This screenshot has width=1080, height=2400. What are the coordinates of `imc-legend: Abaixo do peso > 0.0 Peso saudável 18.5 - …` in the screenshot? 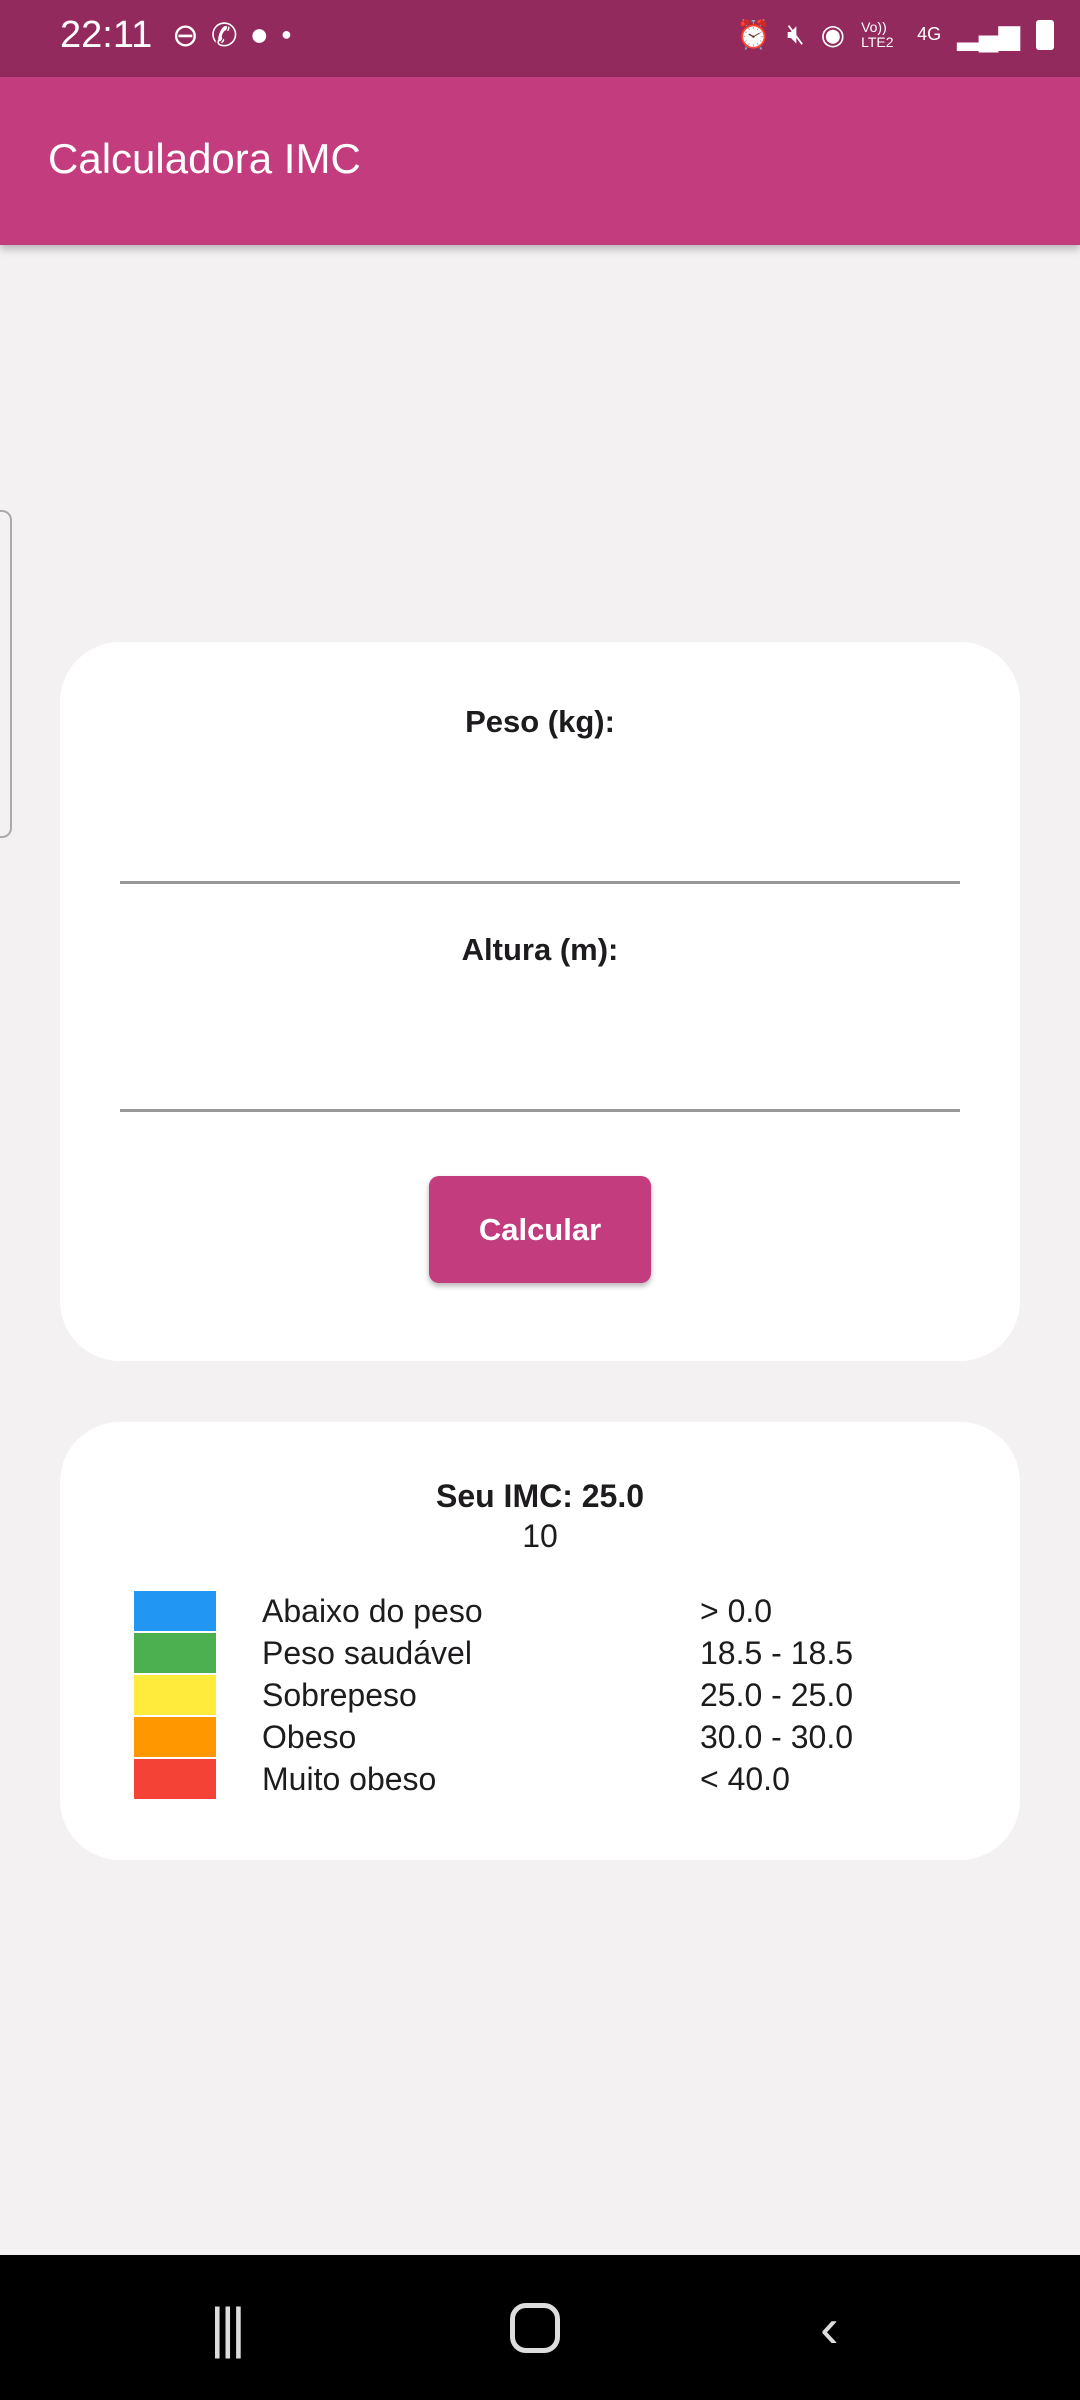 It's located at (493, 1695).